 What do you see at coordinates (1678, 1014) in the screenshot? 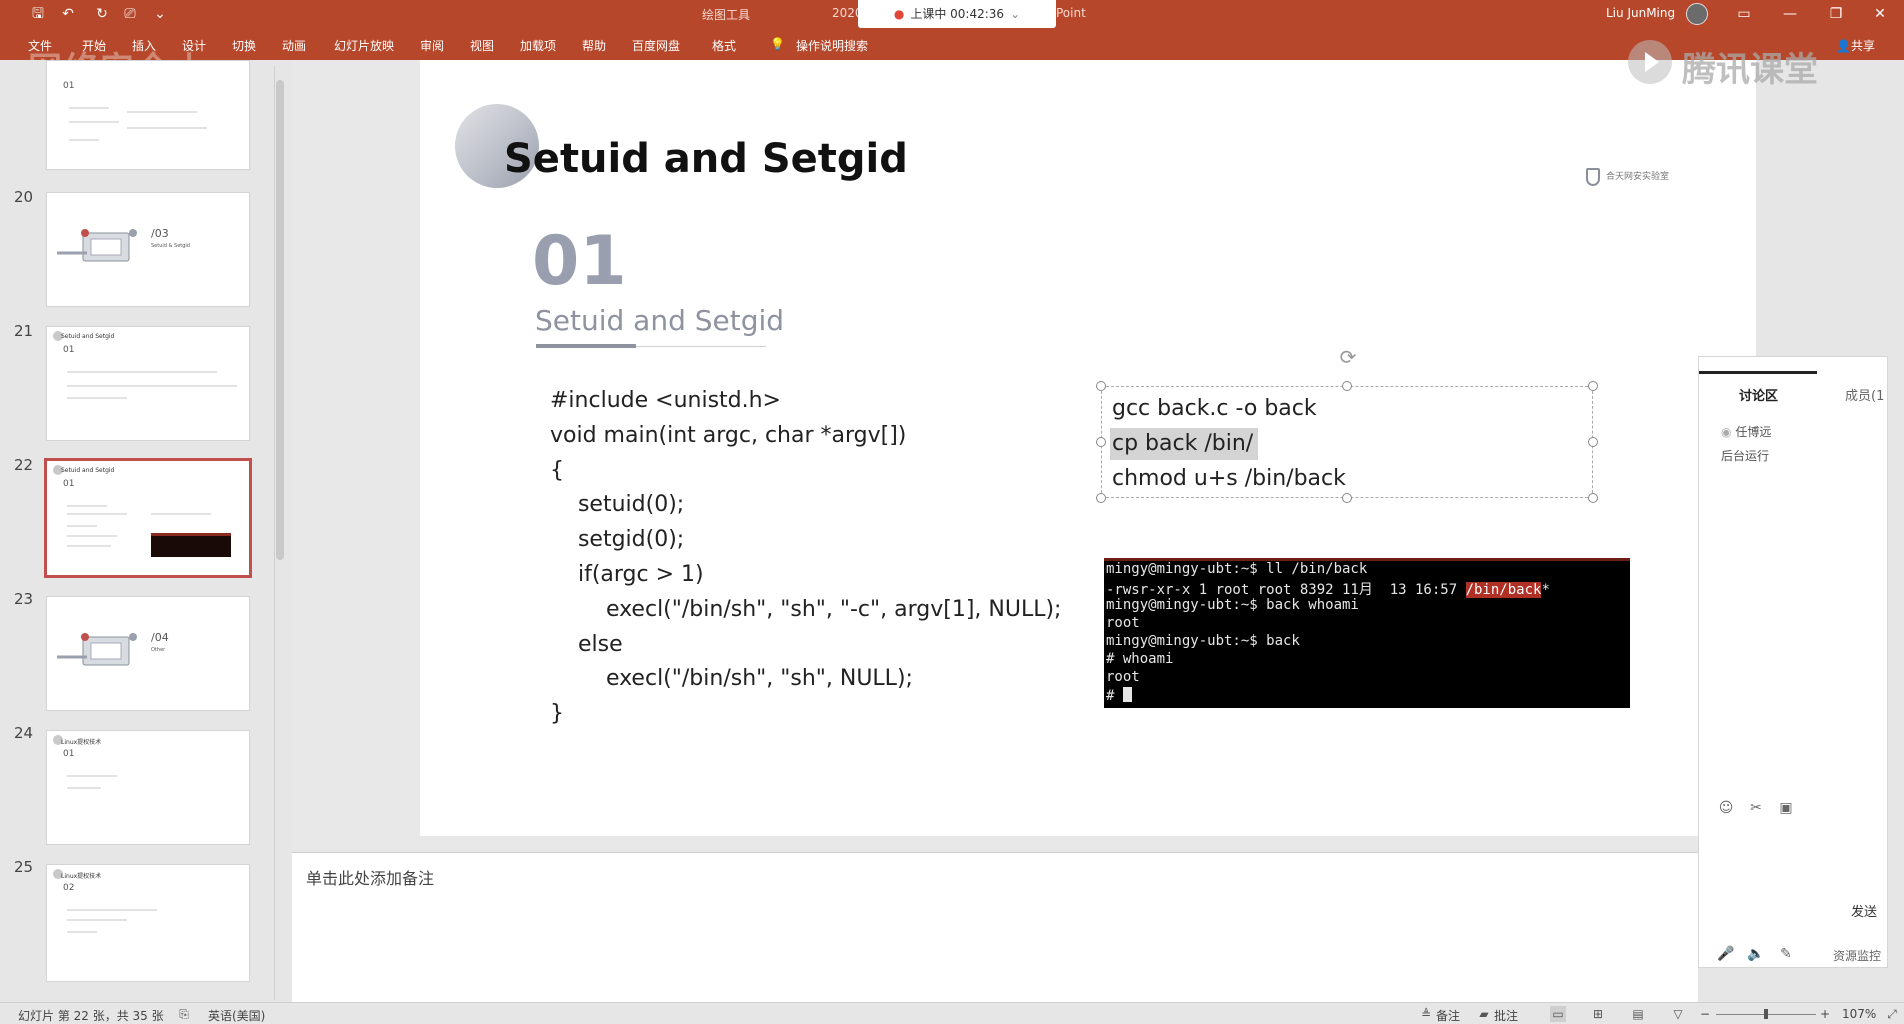
I see `slideshow-icon: ▽` at bounding box center [1678, 1014].